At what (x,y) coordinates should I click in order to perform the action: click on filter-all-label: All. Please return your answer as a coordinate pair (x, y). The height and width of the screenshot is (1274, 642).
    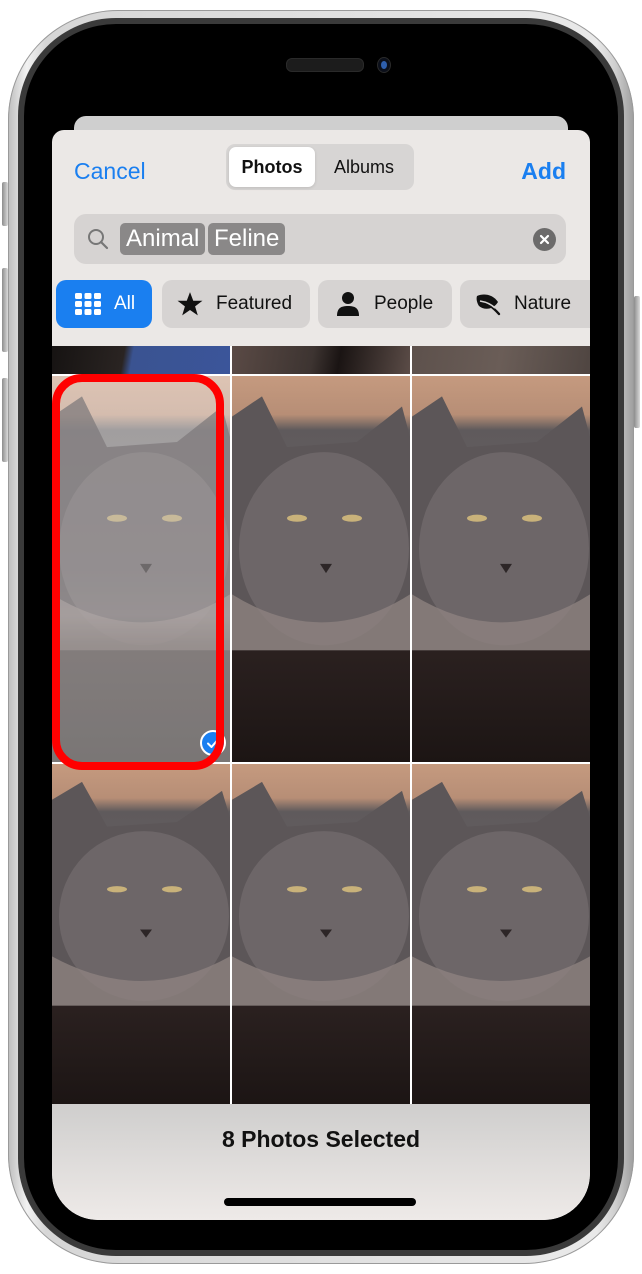
    Looking at the image, I should click on (125, 303).